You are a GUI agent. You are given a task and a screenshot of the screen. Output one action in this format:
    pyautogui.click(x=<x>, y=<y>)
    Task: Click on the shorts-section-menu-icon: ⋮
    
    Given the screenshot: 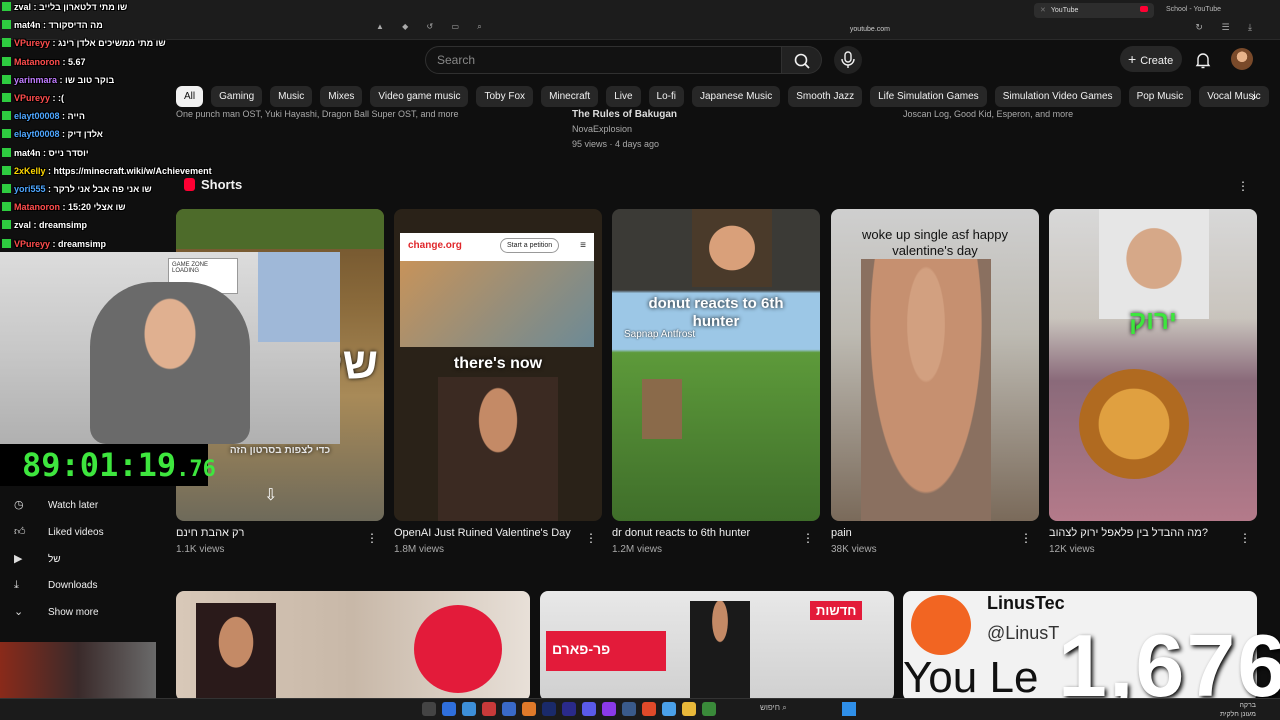 What is the action you would take?
    pyautogui.click(x=1243, y=186)
    